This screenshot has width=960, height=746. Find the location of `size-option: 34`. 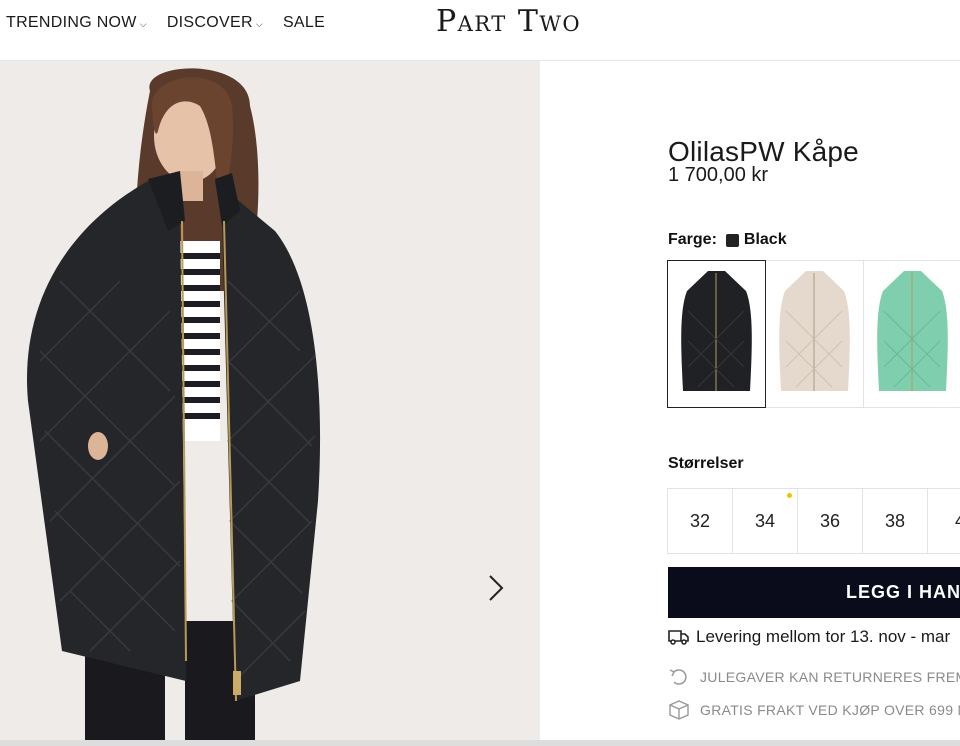

size-option: 34 is located at coordinates (765, 521).